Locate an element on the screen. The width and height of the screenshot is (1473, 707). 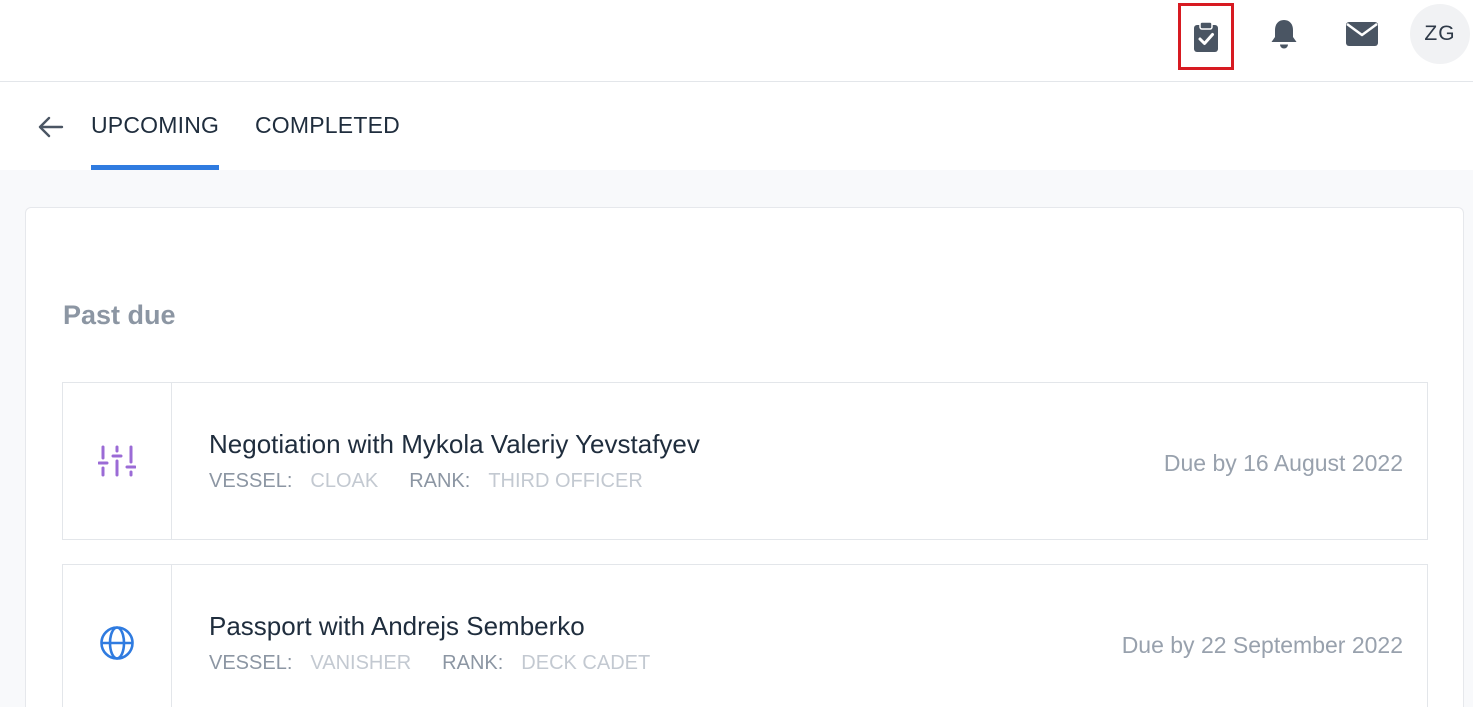
sliders-icon is located at coordinates (117, 461).